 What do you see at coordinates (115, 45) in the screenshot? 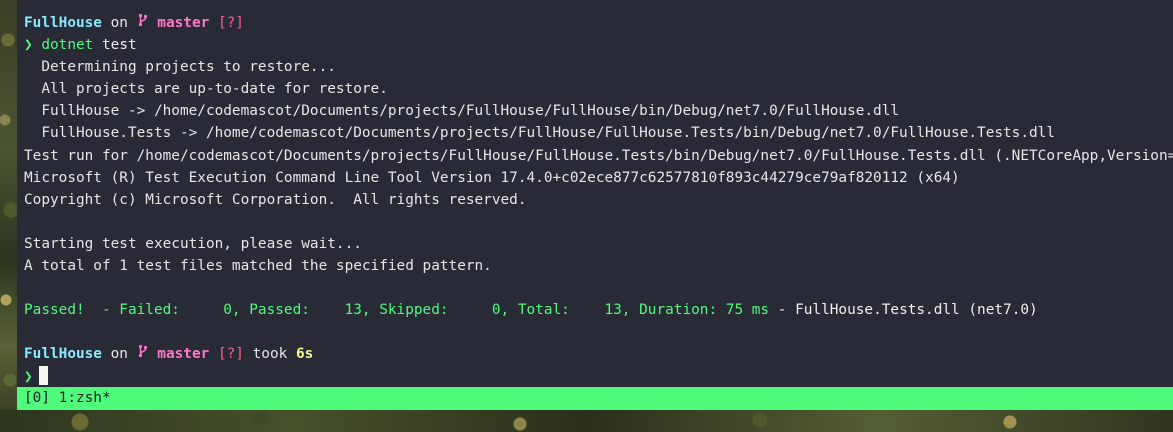
I see `command-args: test` at bounding box center [115, 45].